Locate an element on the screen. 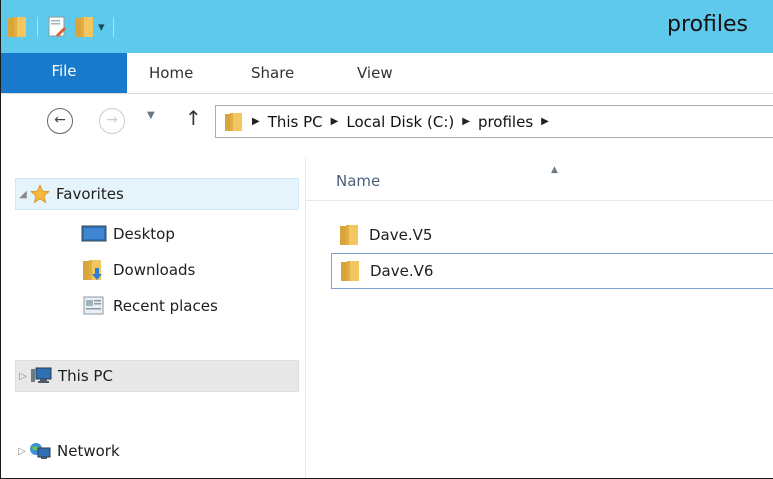 This screenshot has width=773, height=479. network-icon is located at coordinates (40, 451).